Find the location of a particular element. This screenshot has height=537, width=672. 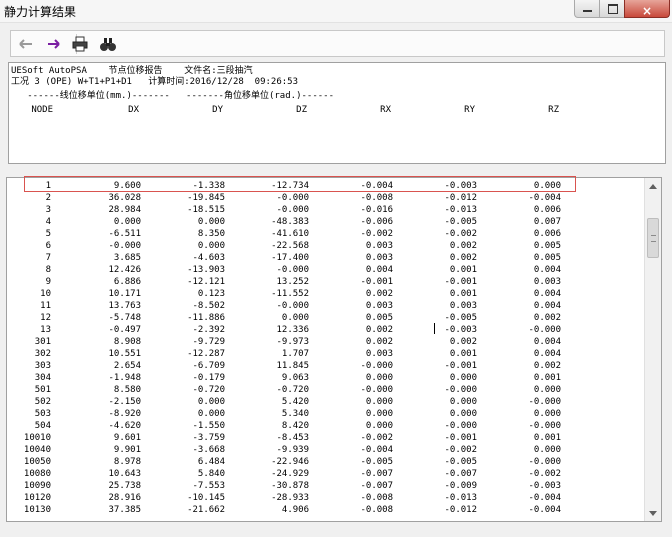

table-row: 1 9.600 -1.338 -12.734 -0.004 -0.003 0.000 is located at coordinates (326, 186).